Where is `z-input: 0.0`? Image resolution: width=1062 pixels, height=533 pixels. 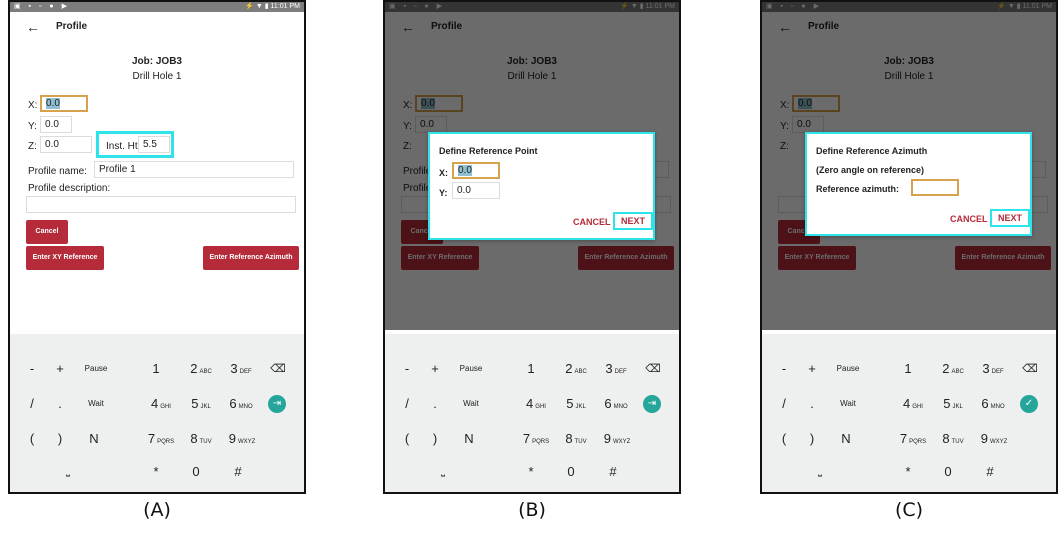 z-input: 0.0 is located at coordinates (66, 144).